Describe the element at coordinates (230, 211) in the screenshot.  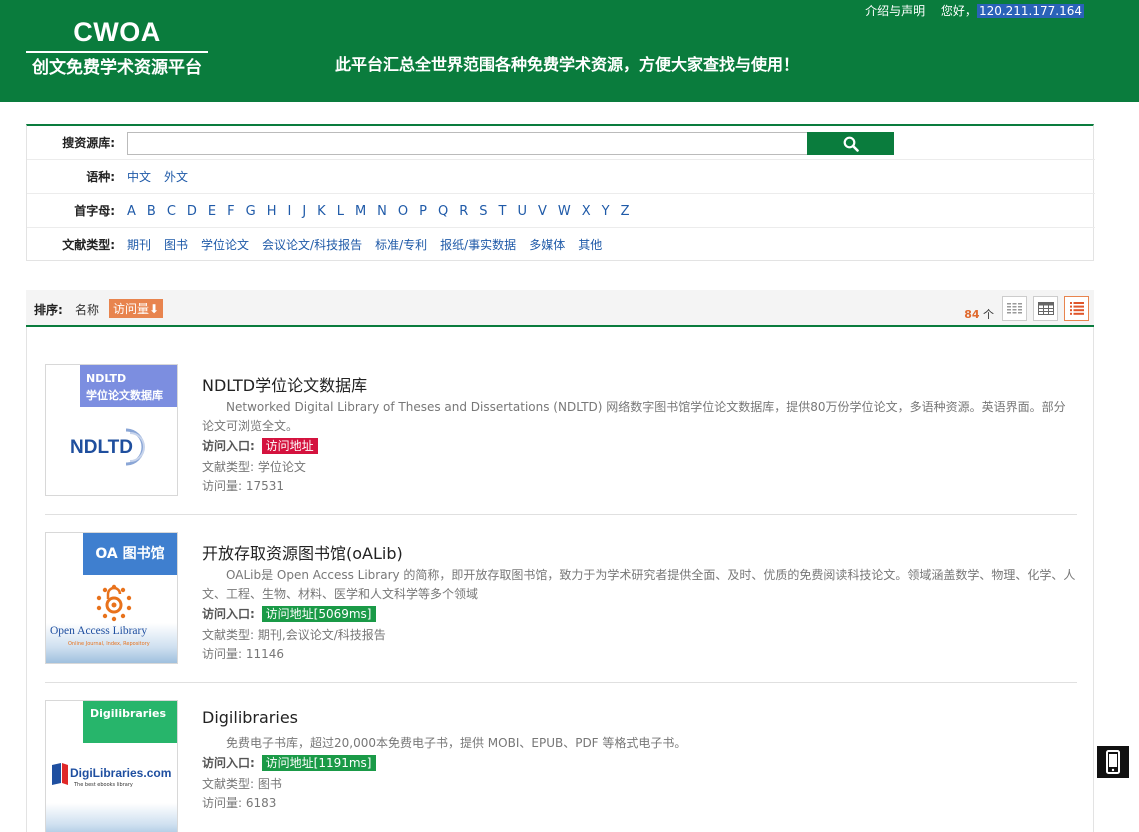
I see `letter-option: F` at that location.